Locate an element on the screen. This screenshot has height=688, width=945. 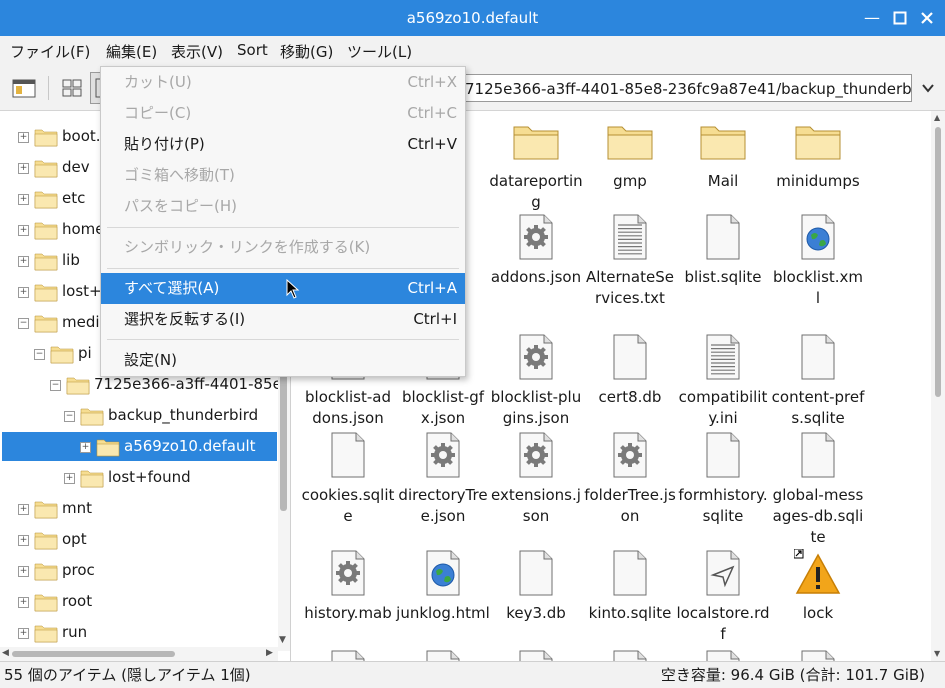
tree-item: + lost+found is located at coordinates (139, 477).